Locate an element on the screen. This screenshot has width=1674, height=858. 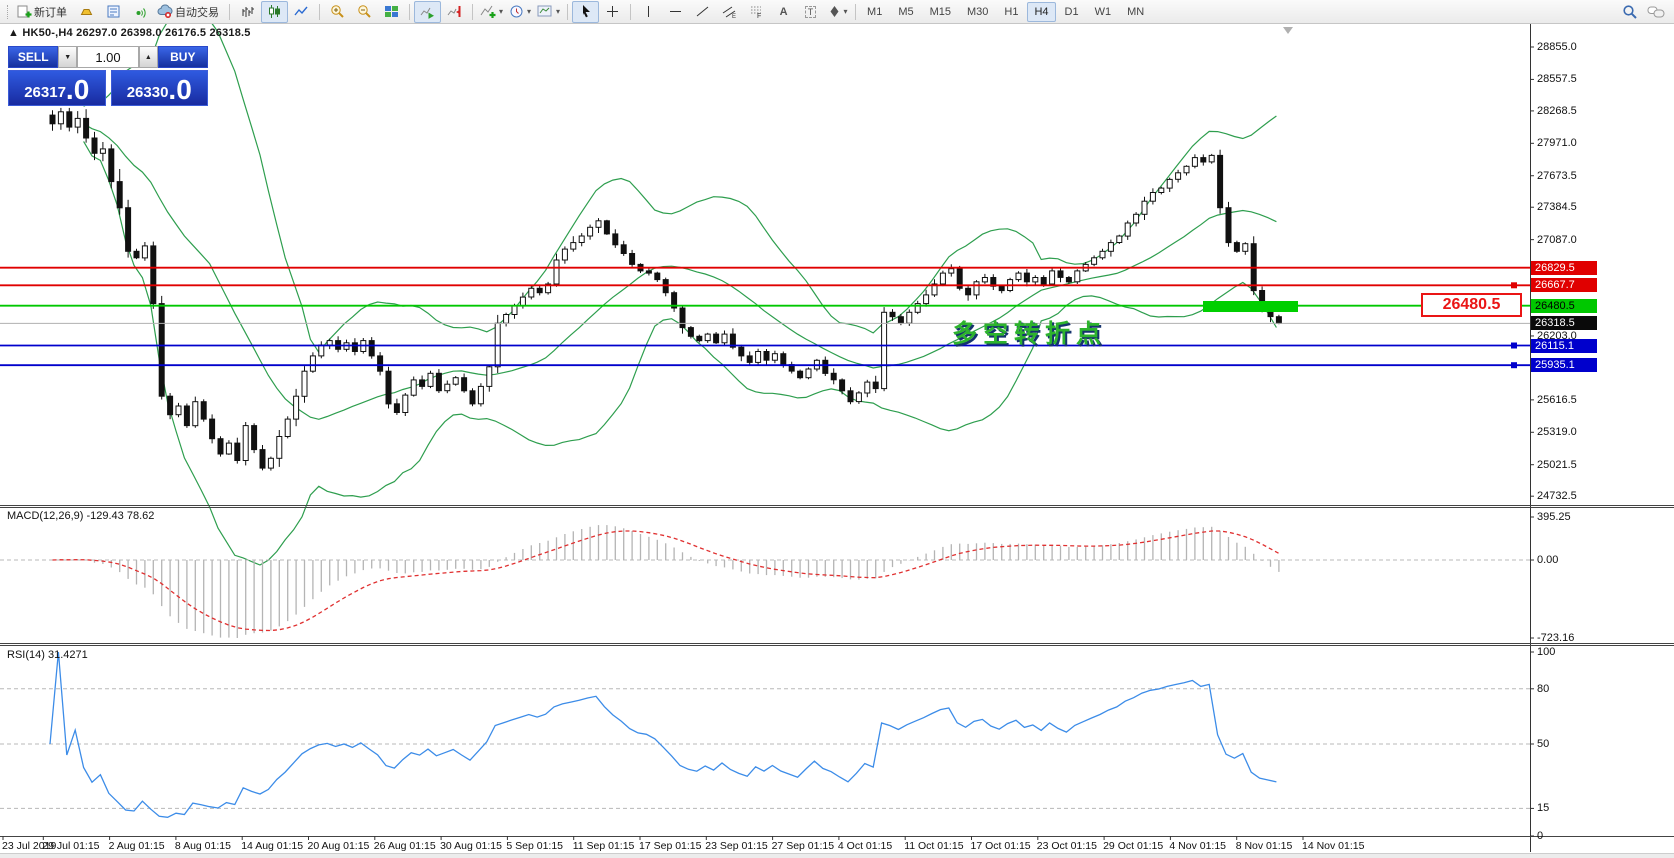
auto-trading-label: 自动交易 is located at coordinates (197, 12).